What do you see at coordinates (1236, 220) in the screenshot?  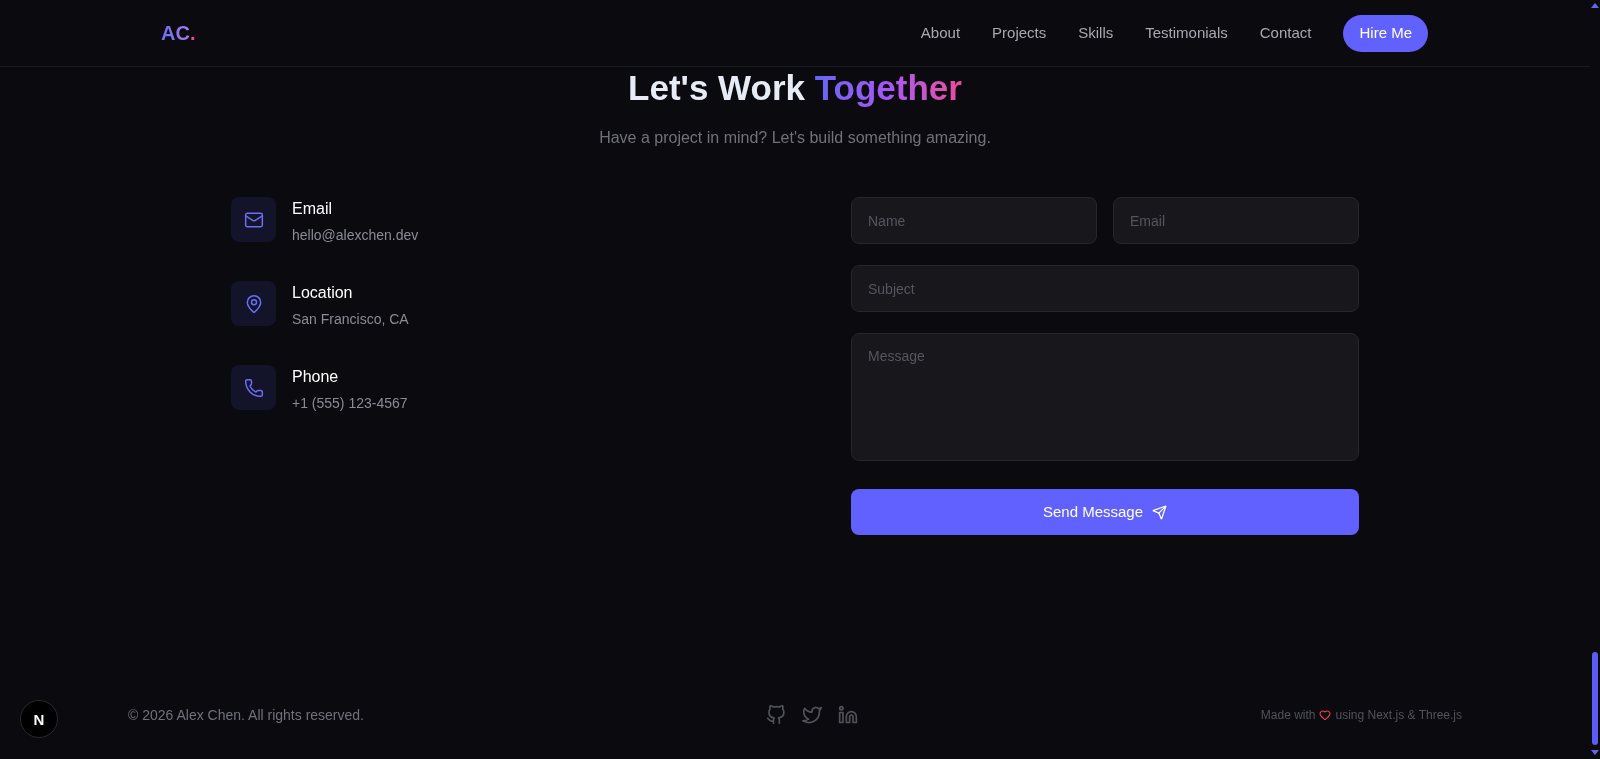 I see `text-input-field: Email` at bounding box center [1236, 220].